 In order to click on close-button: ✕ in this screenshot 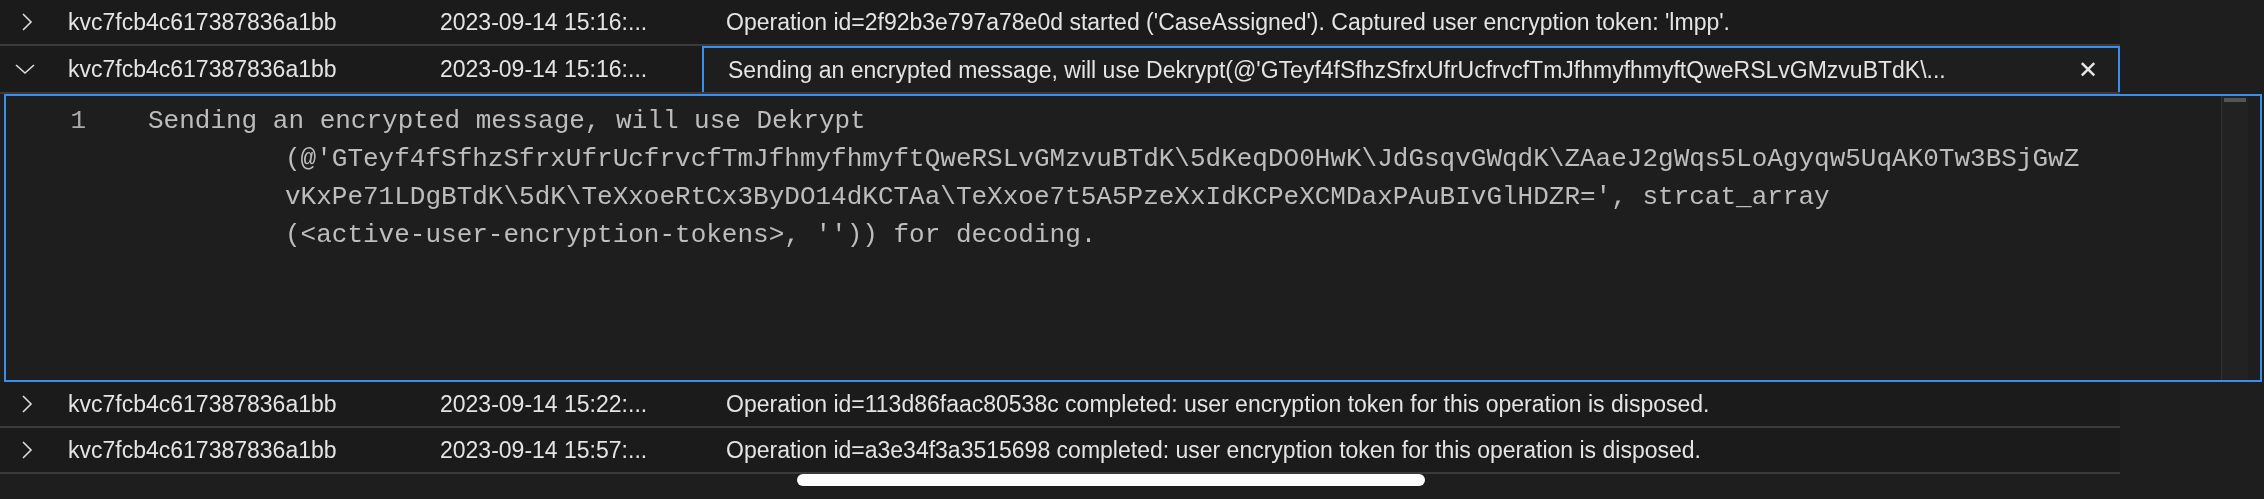, I will do `click(2087, 70)`.